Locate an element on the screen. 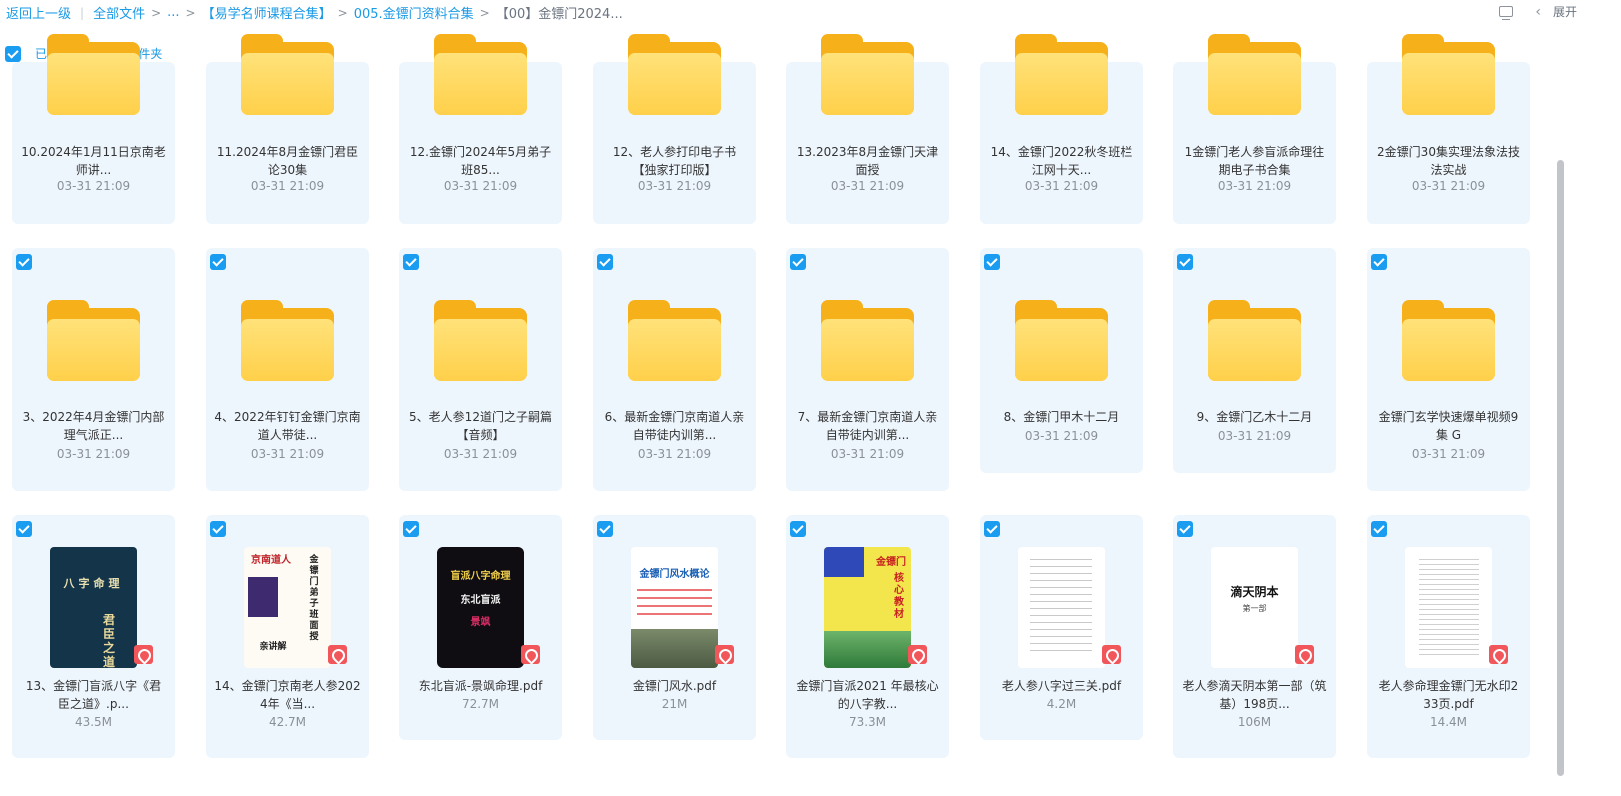  pdf-card: 滴天阴本 第一部 老人参滴天阴本第一部（筑基）198页... 106M is located at coordinates (1254, 636).